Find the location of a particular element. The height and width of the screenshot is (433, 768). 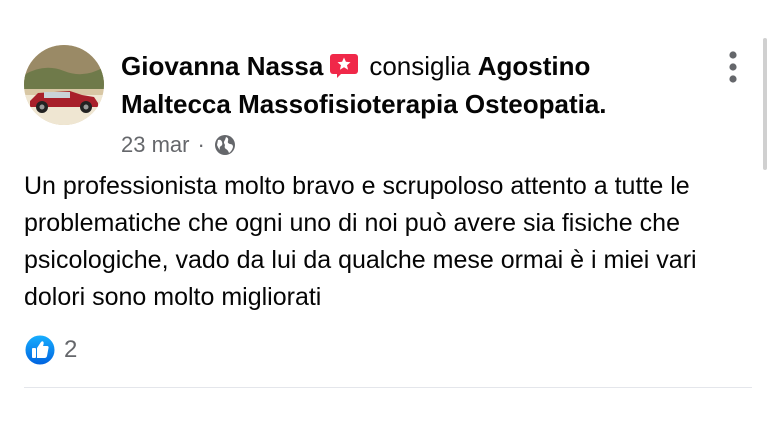

reactions-summary: 2 is located at coordinates (50, 350).